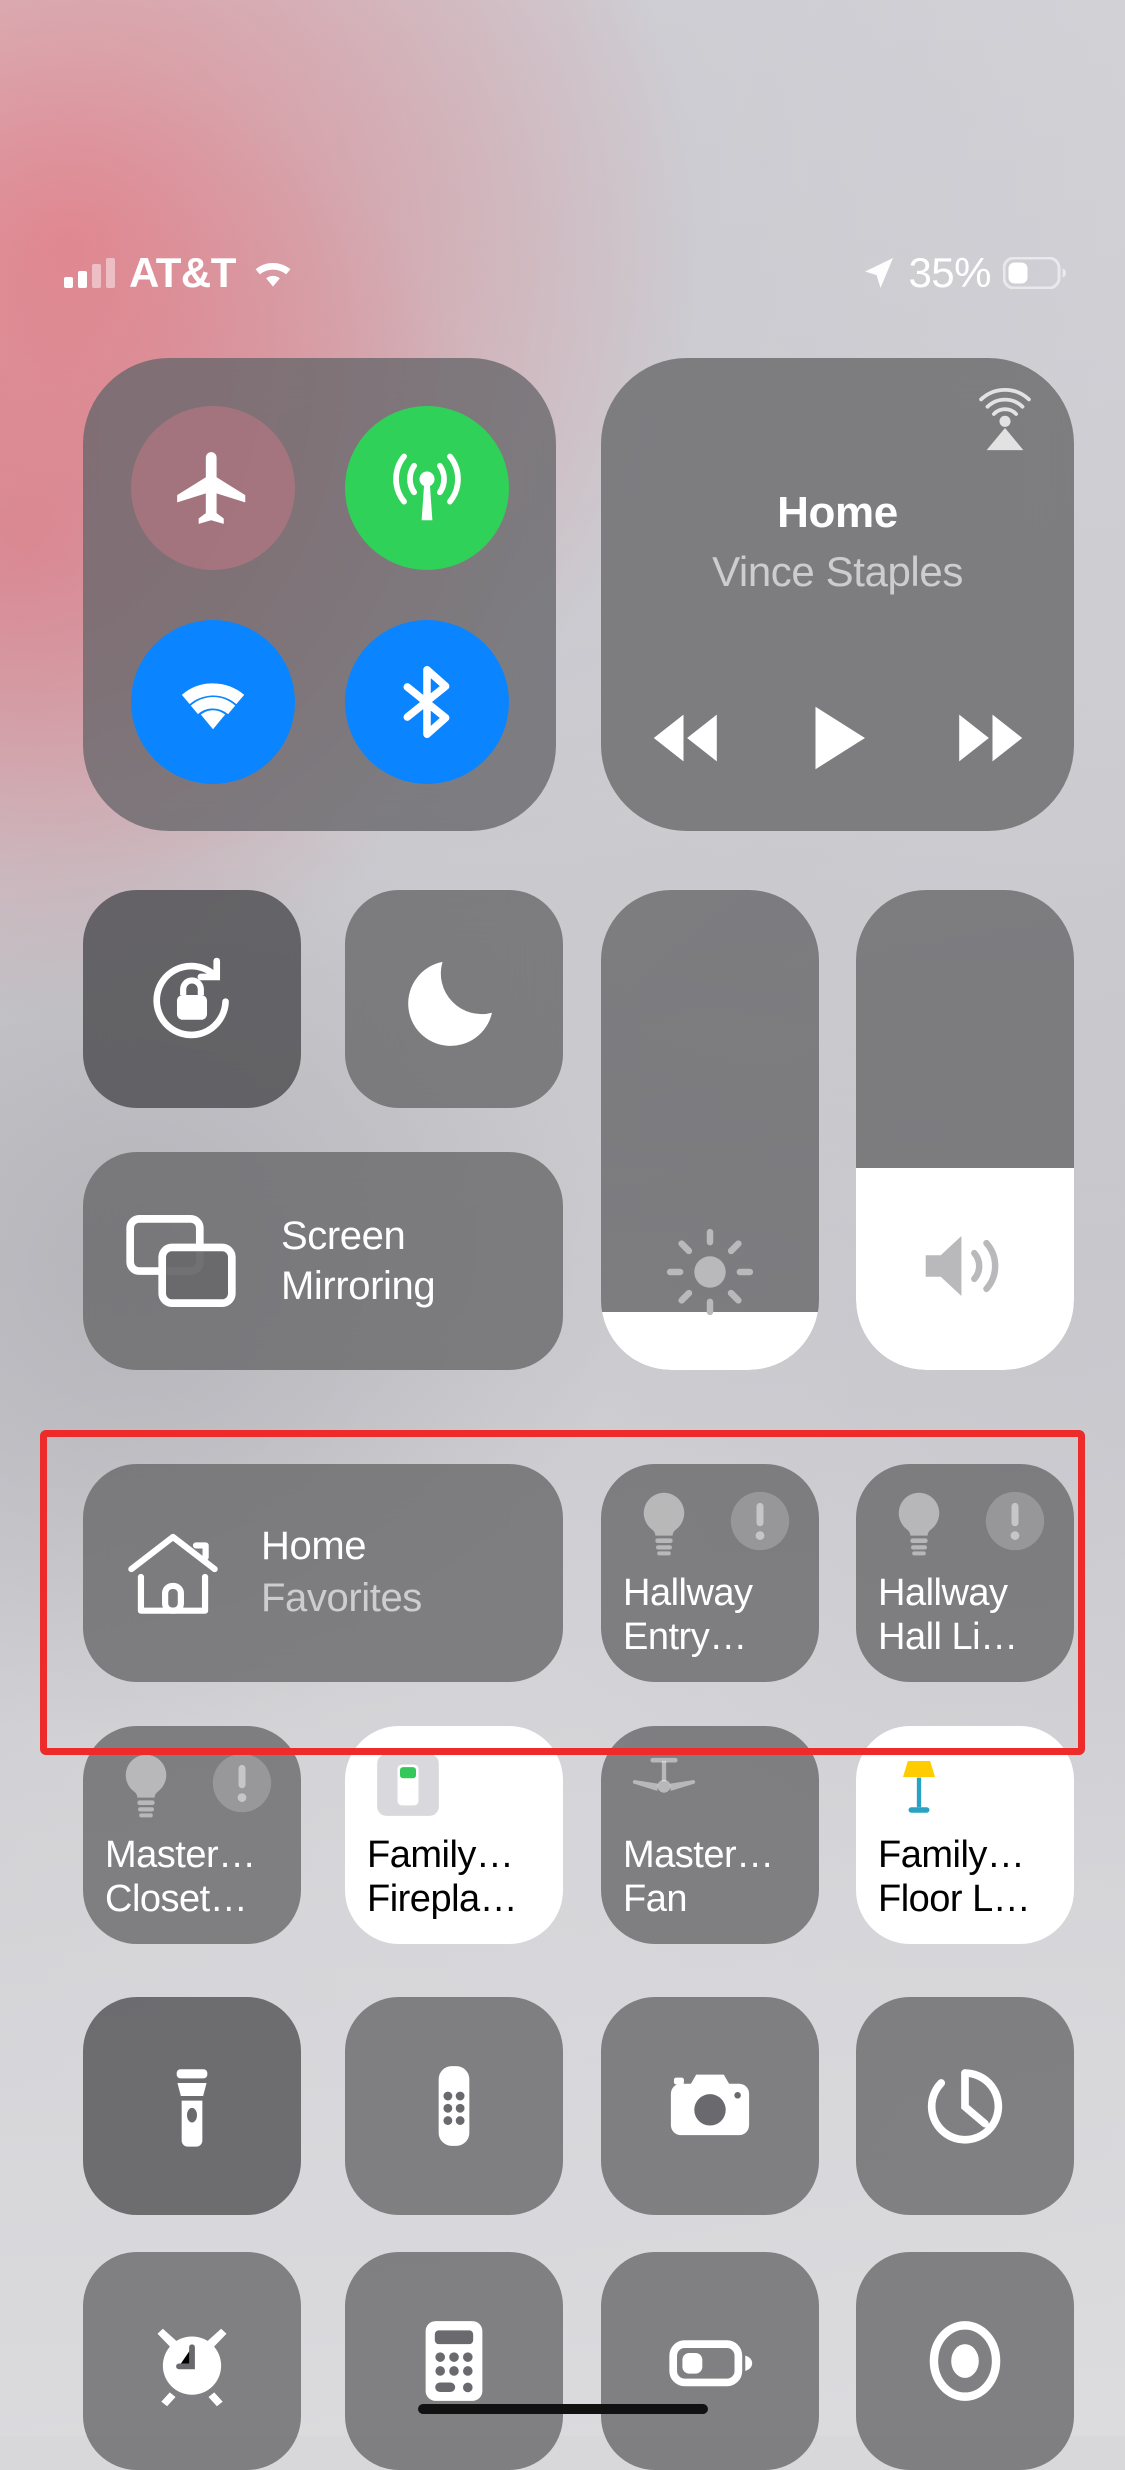 This screenshot has width=1125, height=2470. Describe the element at coordinates (450, 1003) in the screenshot. I see `moon-icon` at that location.